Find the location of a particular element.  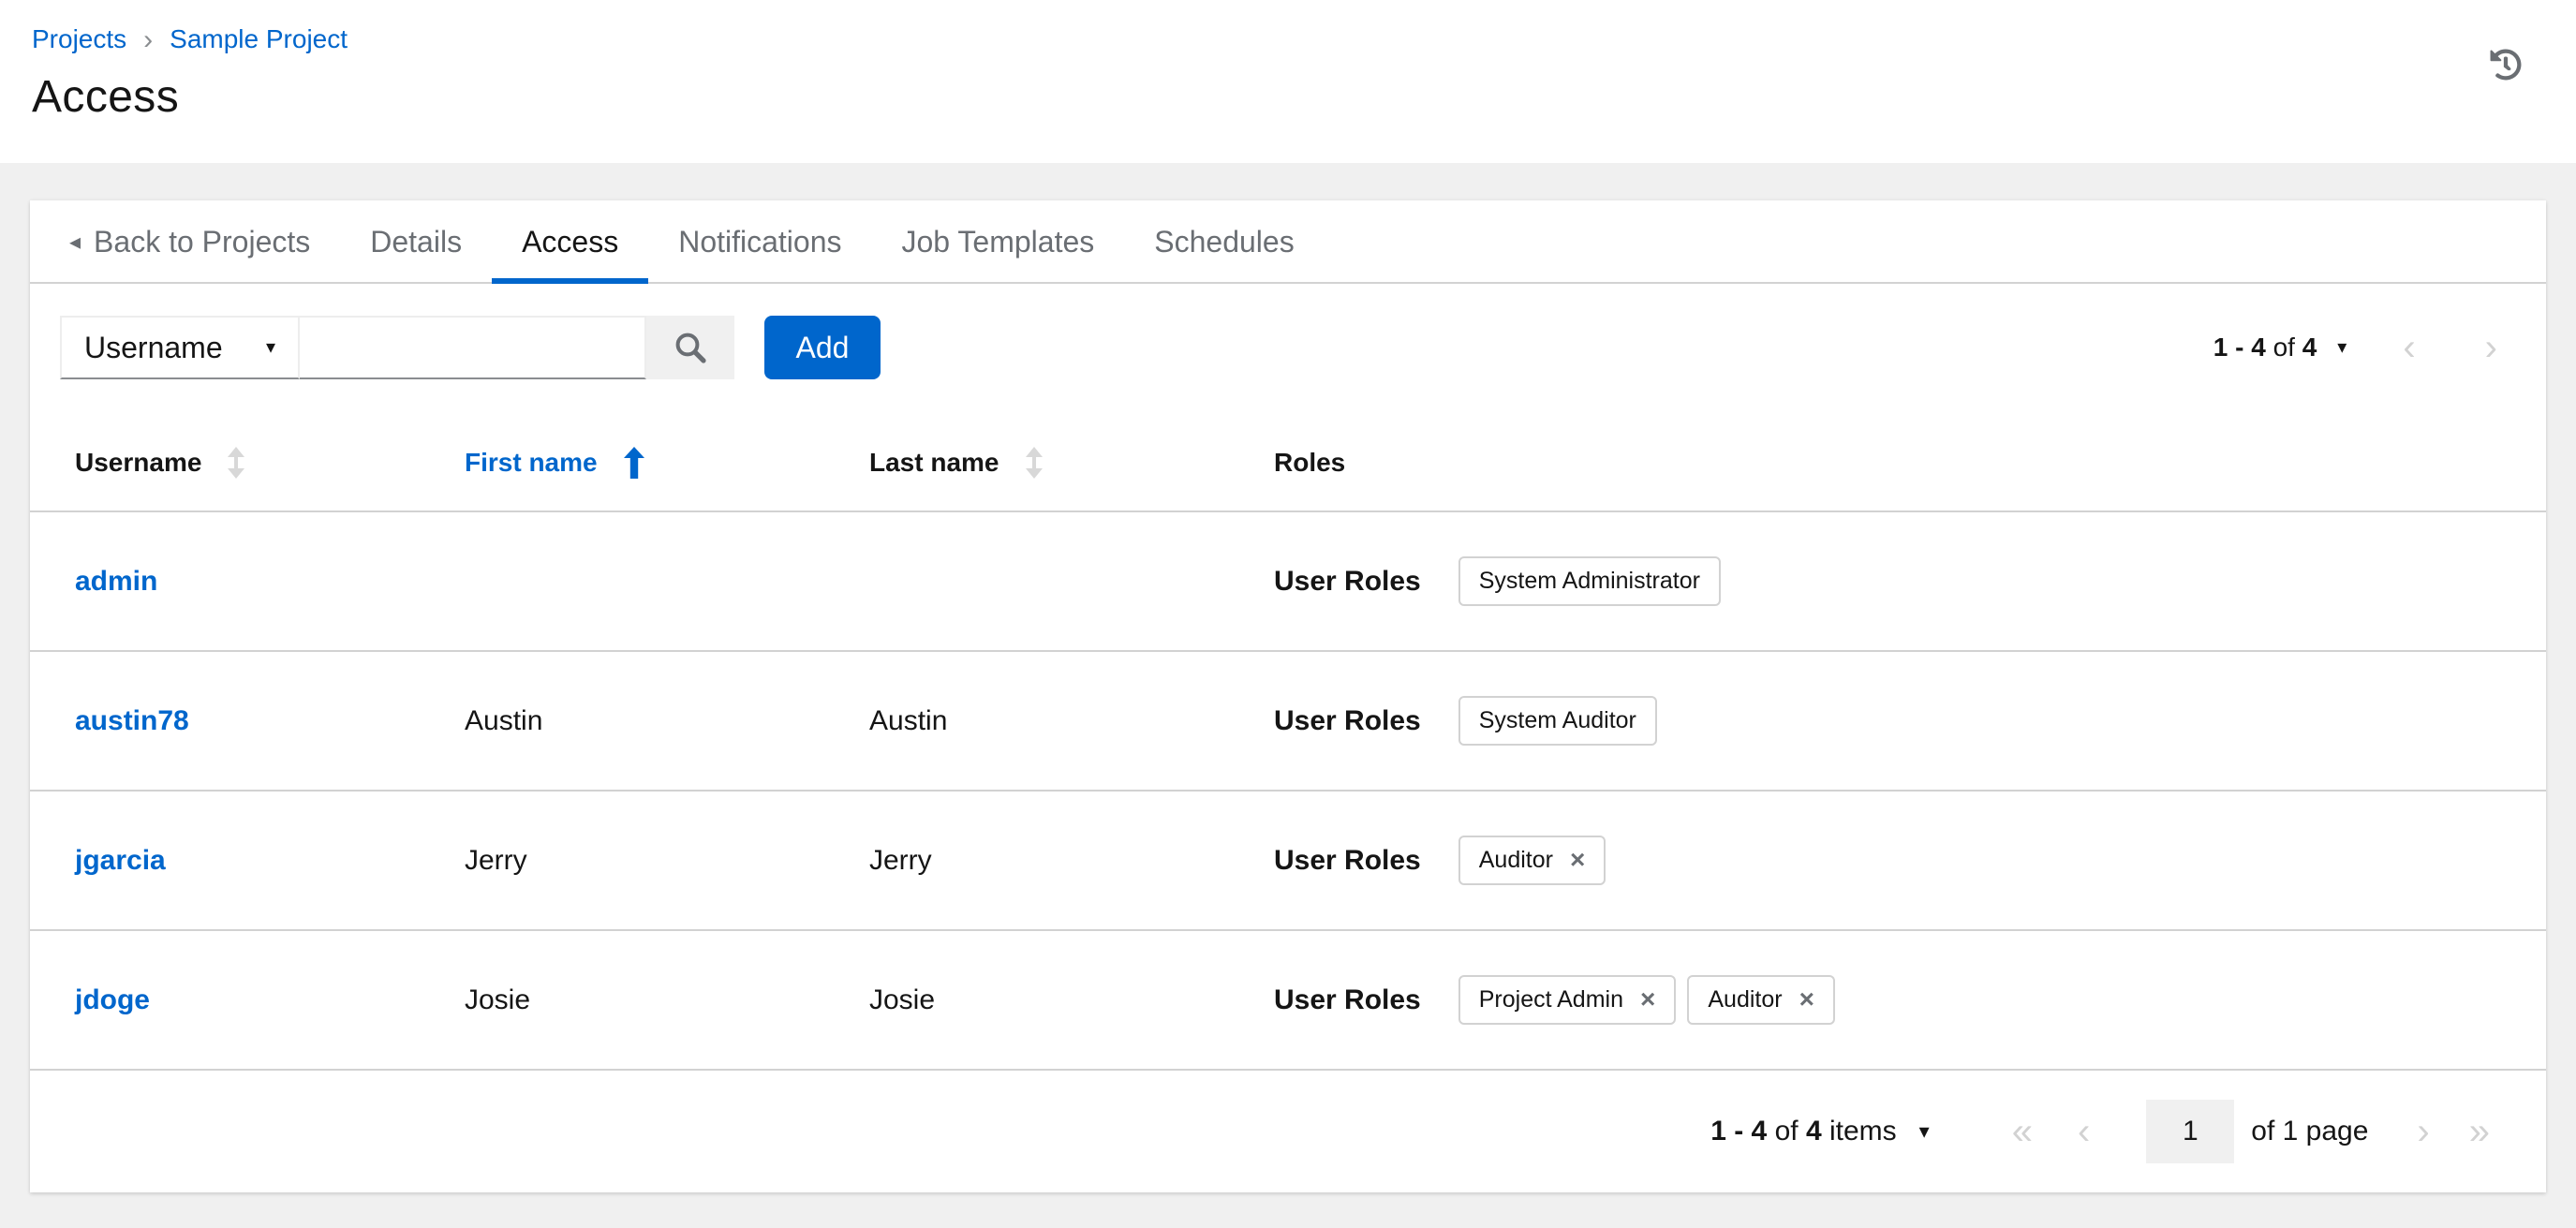

cell-roles: User Roles Project Admin × Auditor × is located at coordinates (1887, 1000).